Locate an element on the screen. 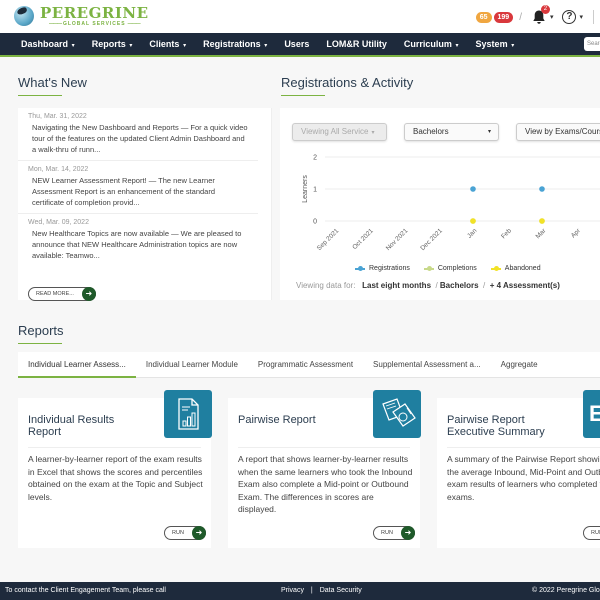  privacy-link: Privacy is located at coordinates (292, 590).